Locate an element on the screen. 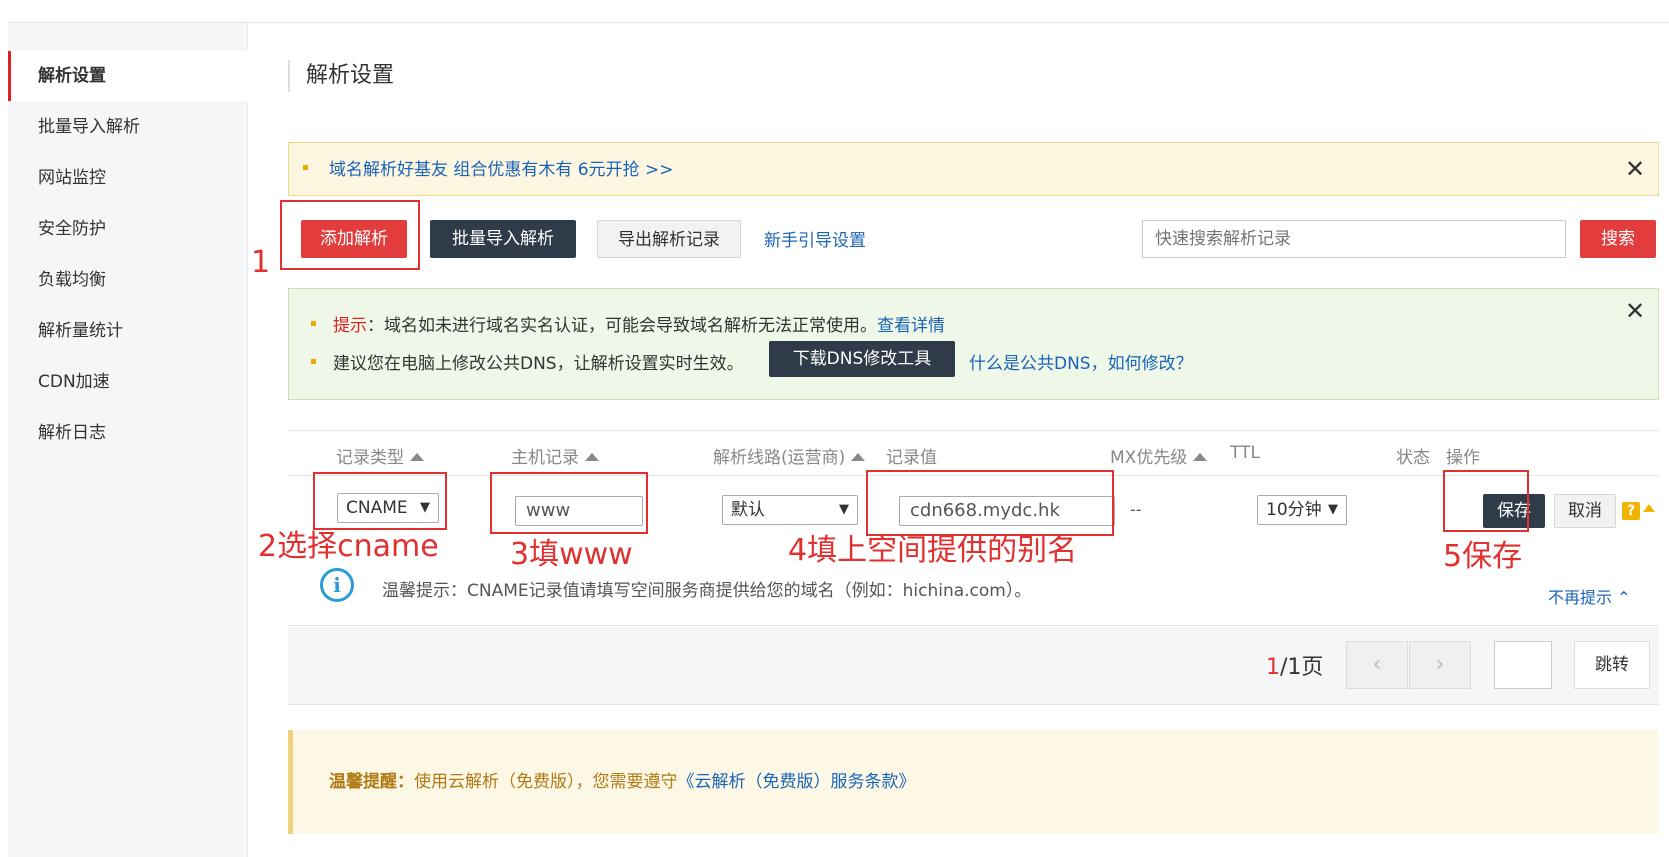  col-mx: MX优先级 is located at coordinates (1159, 455).